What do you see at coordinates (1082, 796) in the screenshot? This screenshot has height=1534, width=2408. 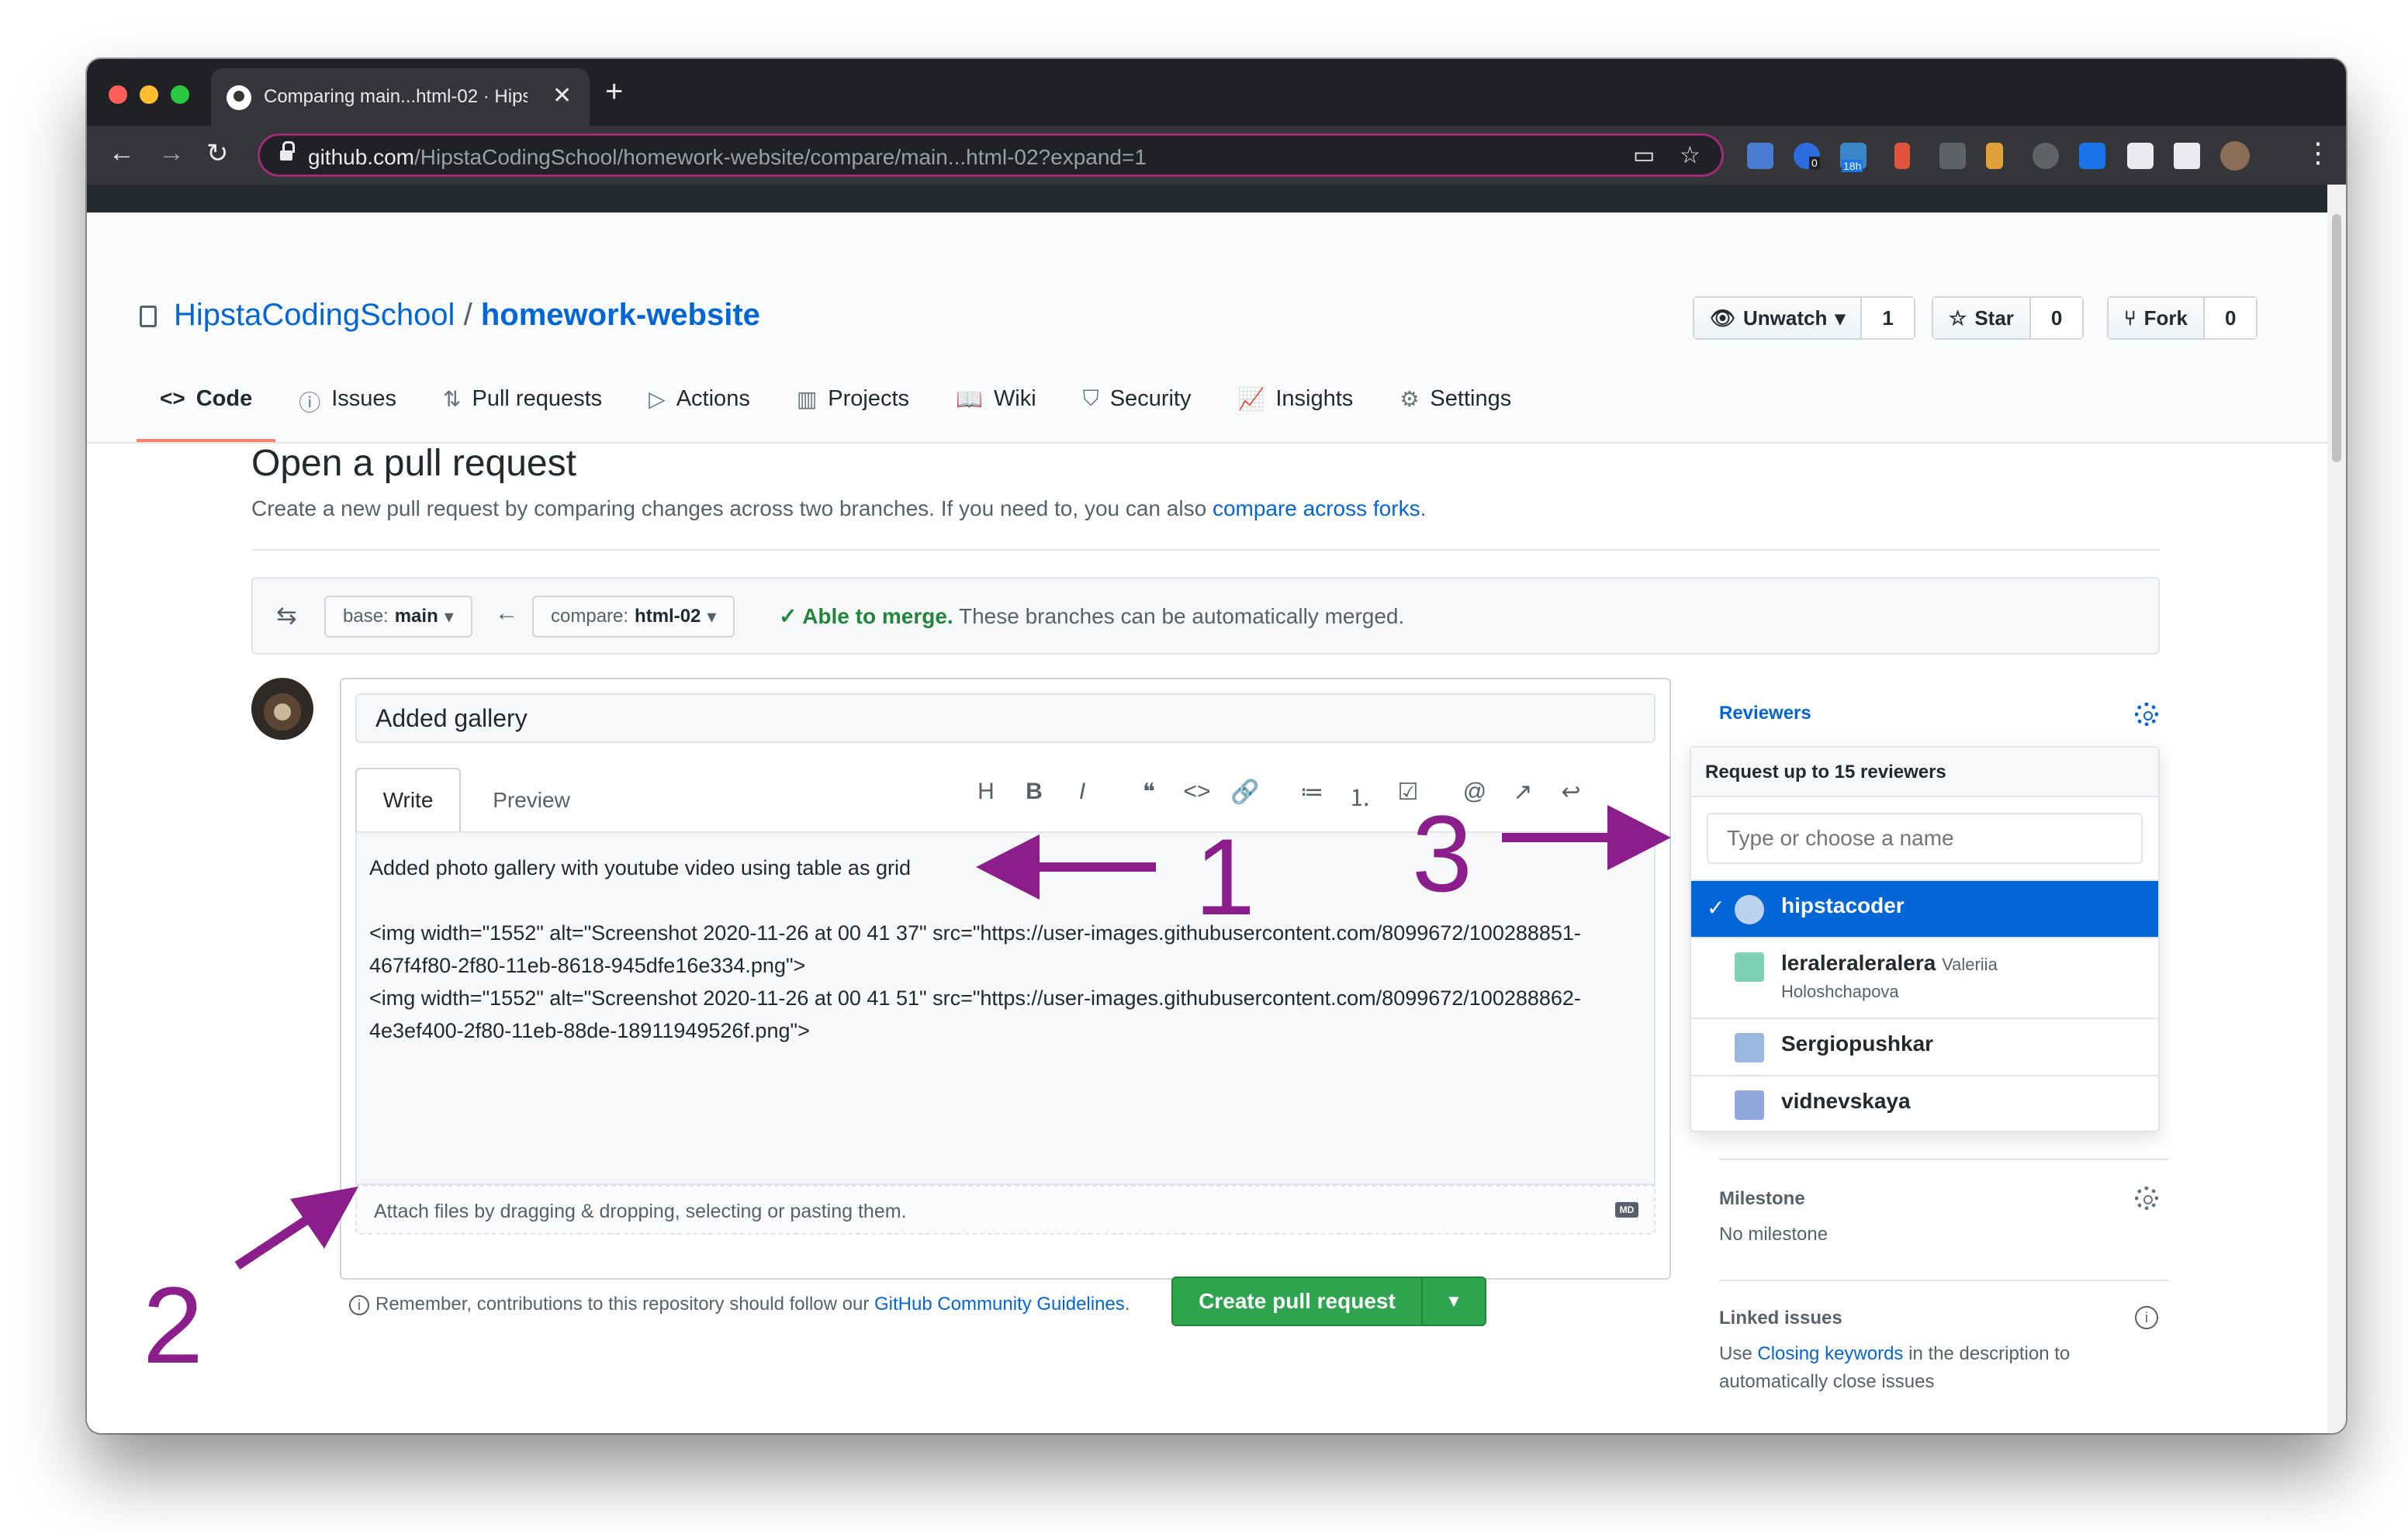 I see `italic-icon: I` at bounding box center [1082, 796].